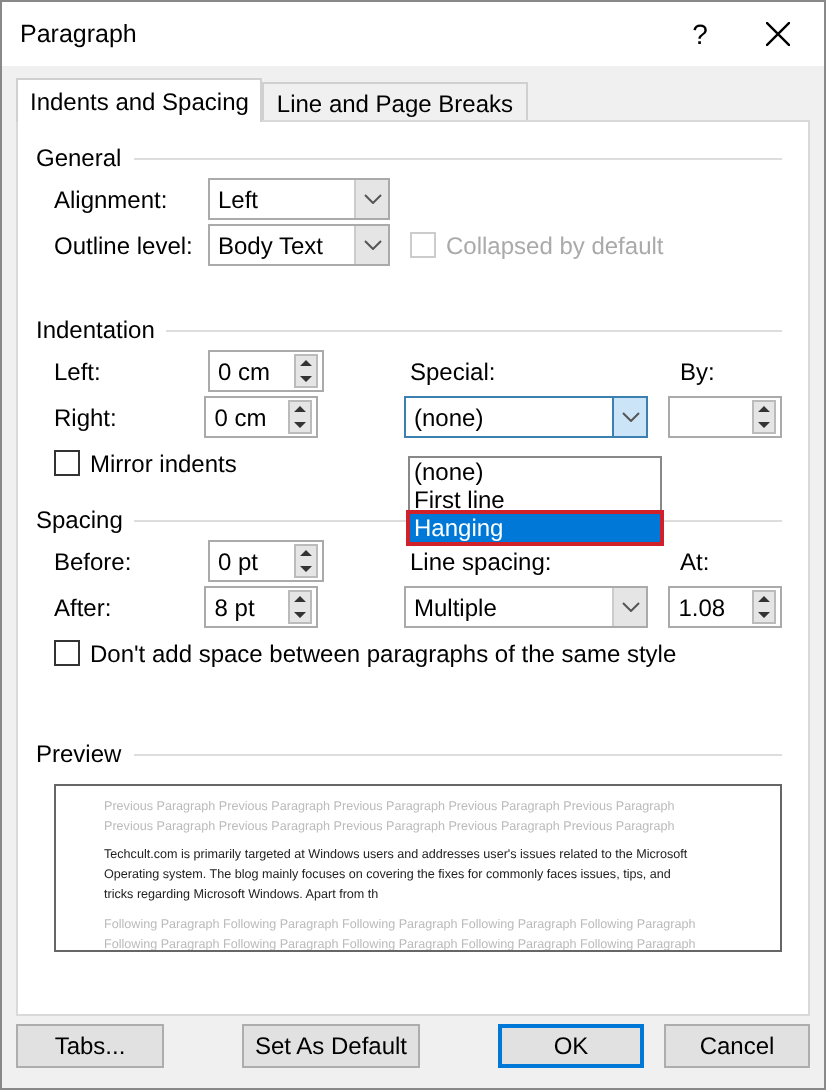 Image resolution: width=826 pixels, height=1090 pixels. What do you see at coordinates (526, 417) in the screenshot?
I see `dropdown: (none)` at bounding box center [526, 417].